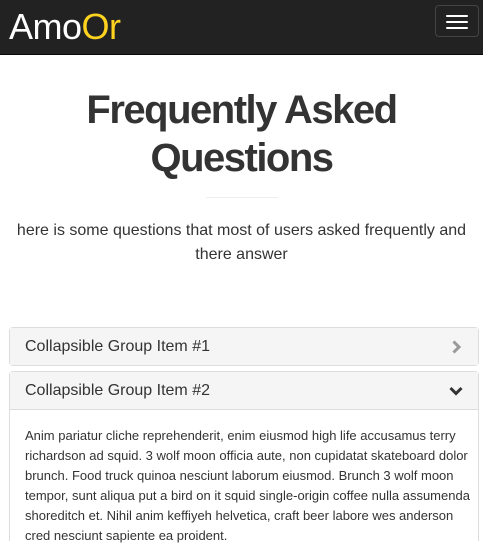 This screenshot has width=483, height=546. I want to click on hamburger-menu-icon, so click(457, 16).